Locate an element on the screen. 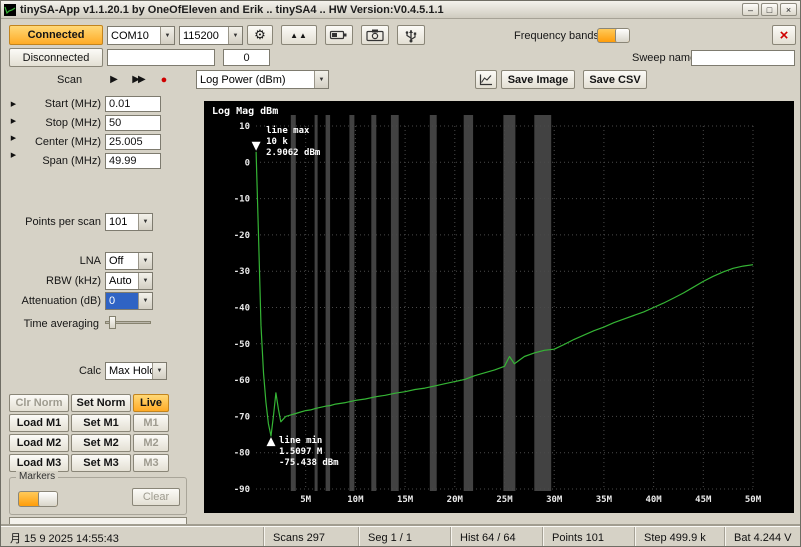 This screenshot has width=801, height=547. markers-clear-button: Clear is located at coordinates (156, 497).